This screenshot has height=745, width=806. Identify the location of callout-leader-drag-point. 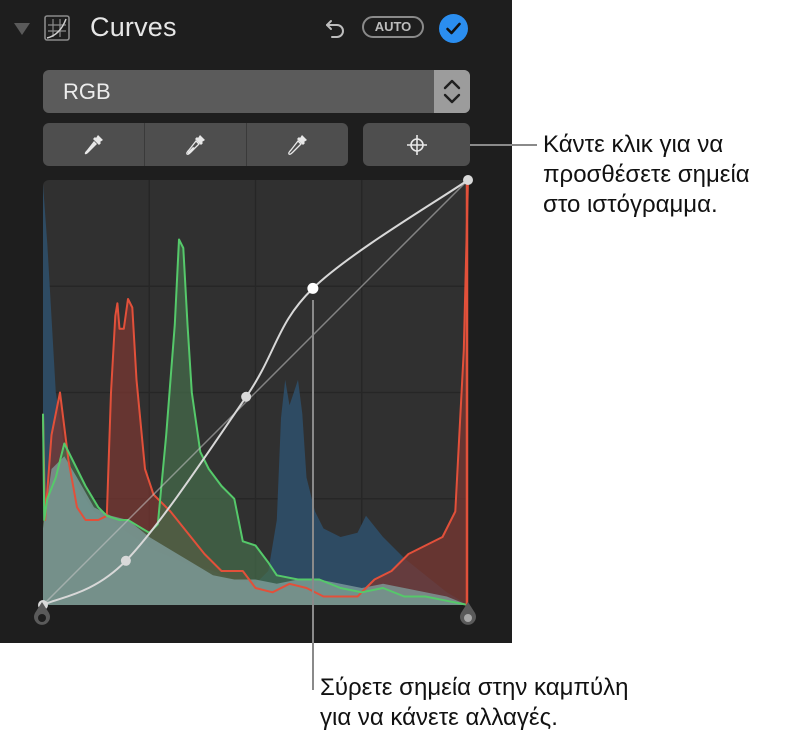
(313, 495).